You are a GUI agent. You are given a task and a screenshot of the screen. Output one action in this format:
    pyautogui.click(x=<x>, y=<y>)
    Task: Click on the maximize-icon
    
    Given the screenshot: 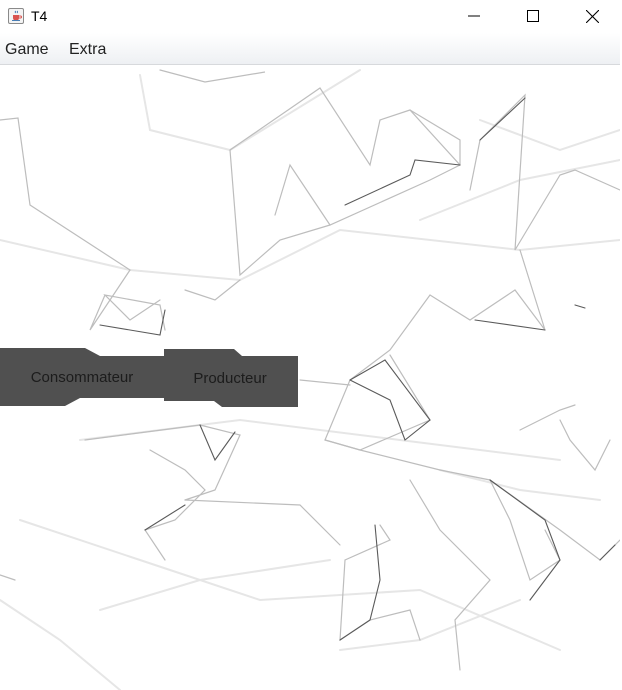 What is the action you would take?
    pyautogui.click(x=533, y=16)
    